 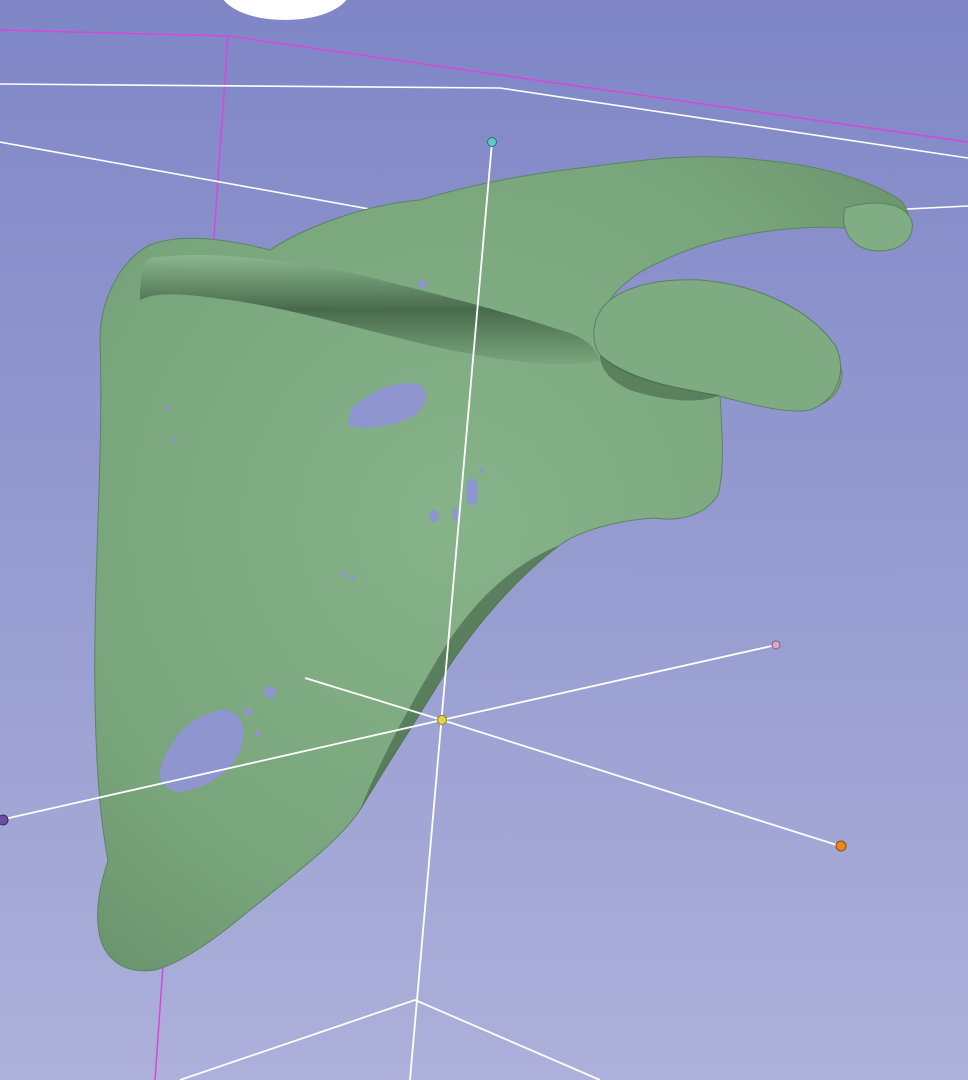 What do you see at coordinates (4, 820) in the screenshot?
I see `marker-purple` at bounding box center [4, 820].